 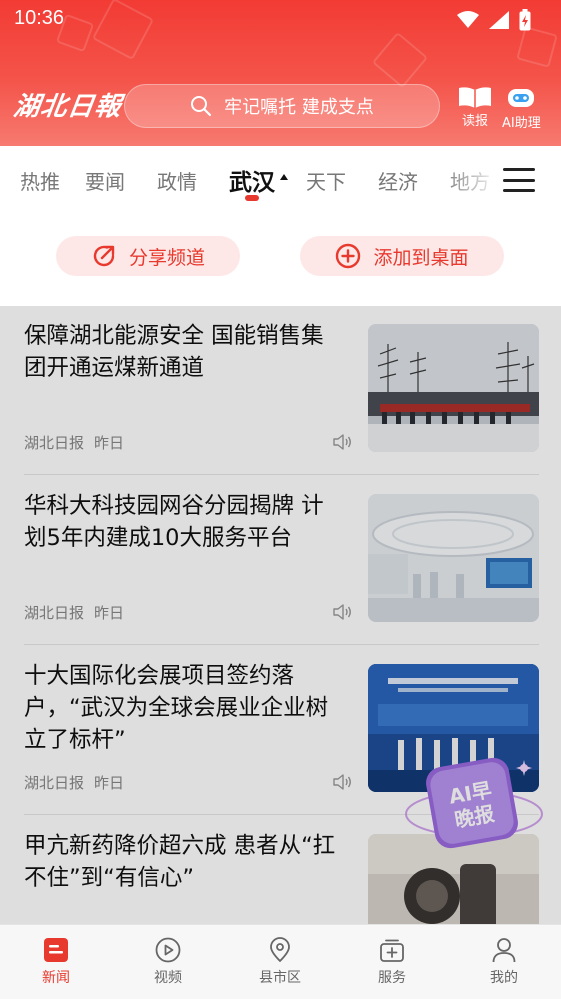 What do you see at coordinates (284, 177) in the screenshot?
I see `tab-caret-icon` at bounding box center [284, 177].